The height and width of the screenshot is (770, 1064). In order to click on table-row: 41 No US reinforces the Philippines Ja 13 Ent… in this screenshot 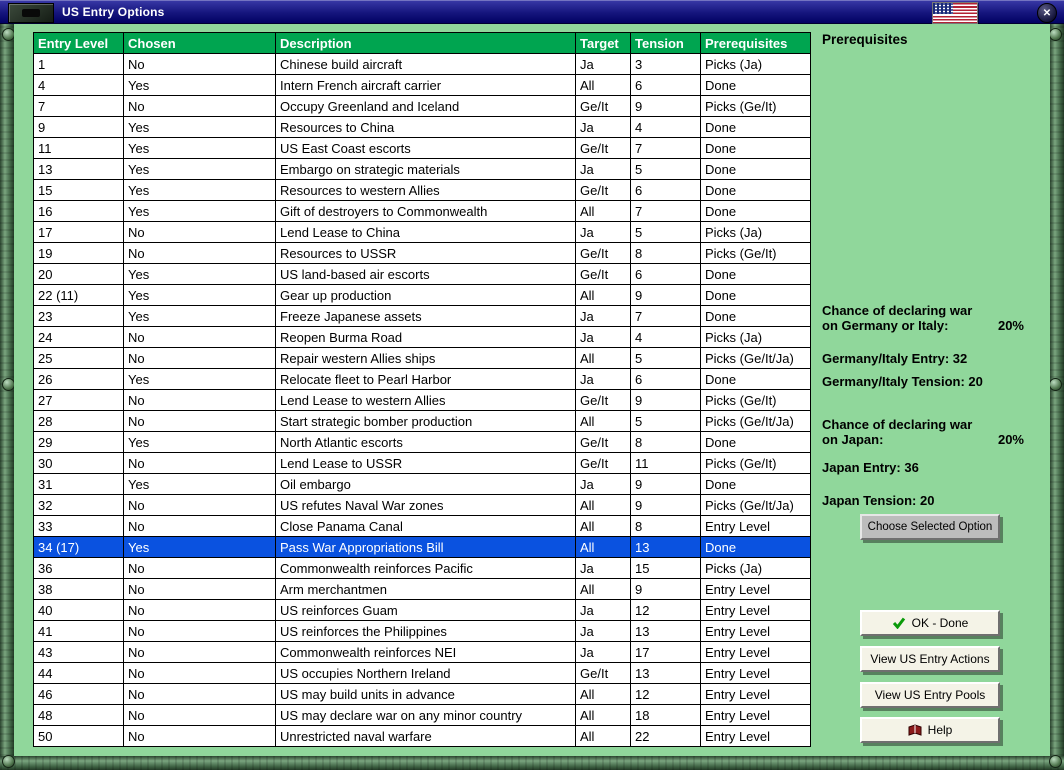, I will do `click(422, 631)`.